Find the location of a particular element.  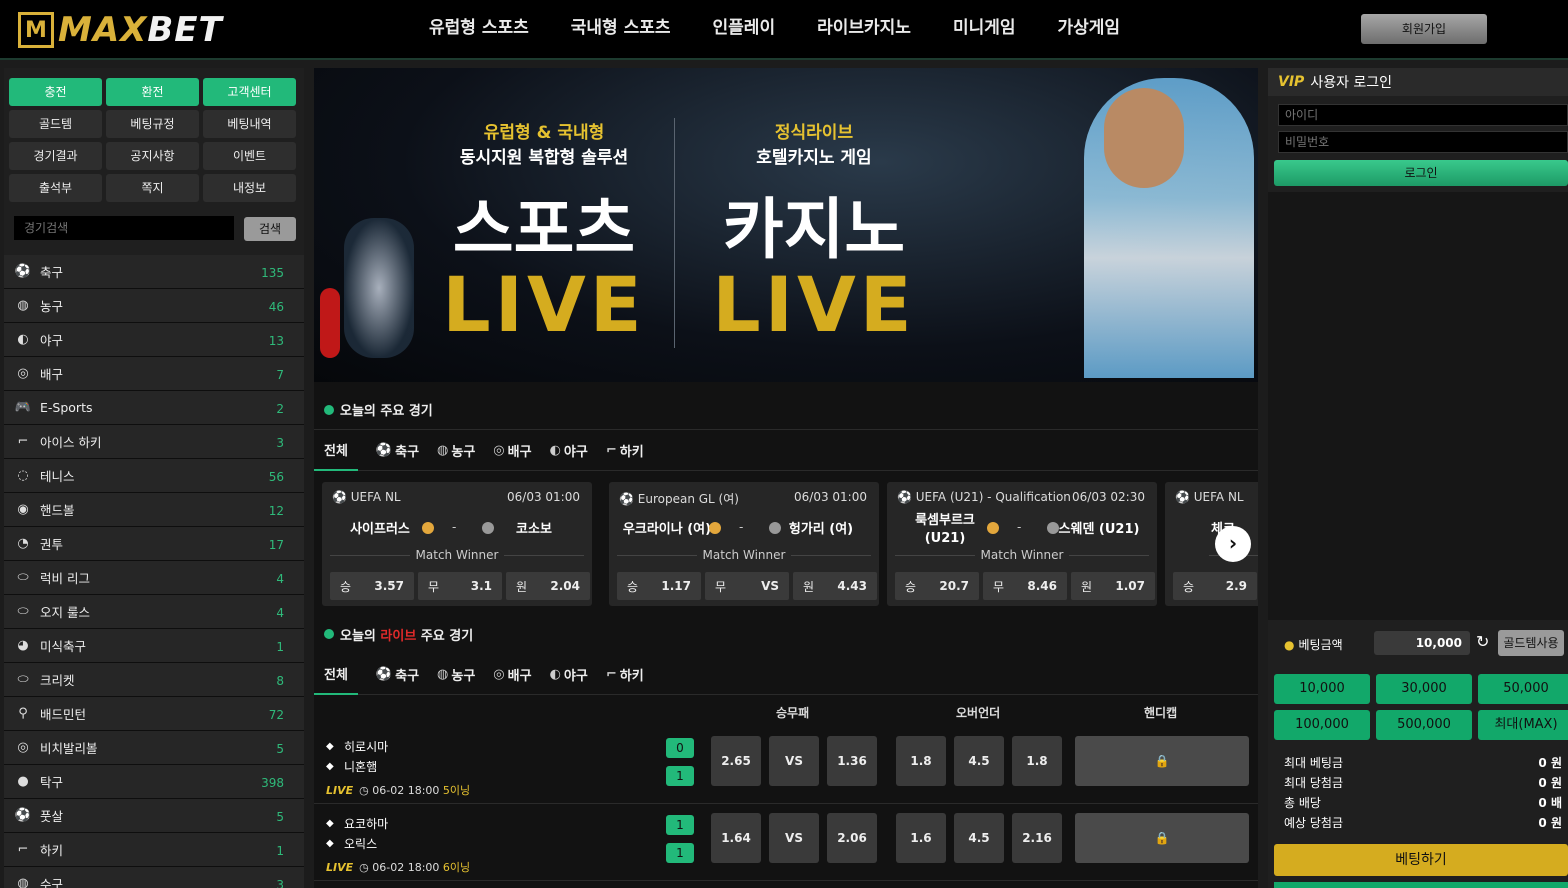

odds-button: 원 2.04 is located at coordinates (548, 586).